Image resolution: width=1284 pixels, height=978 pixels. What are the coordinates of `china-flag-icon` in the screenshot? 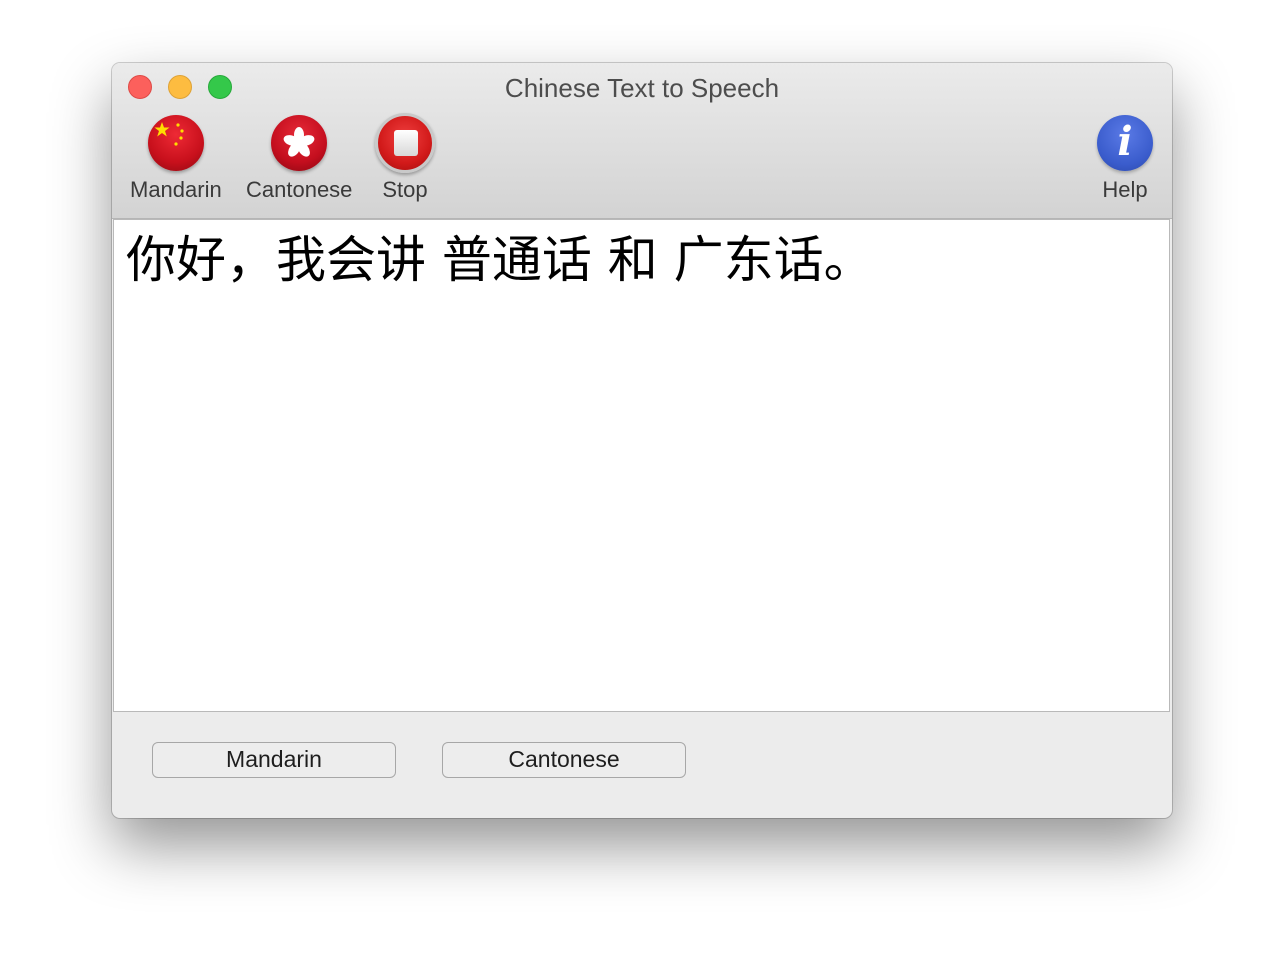 It's located at (175, 143).